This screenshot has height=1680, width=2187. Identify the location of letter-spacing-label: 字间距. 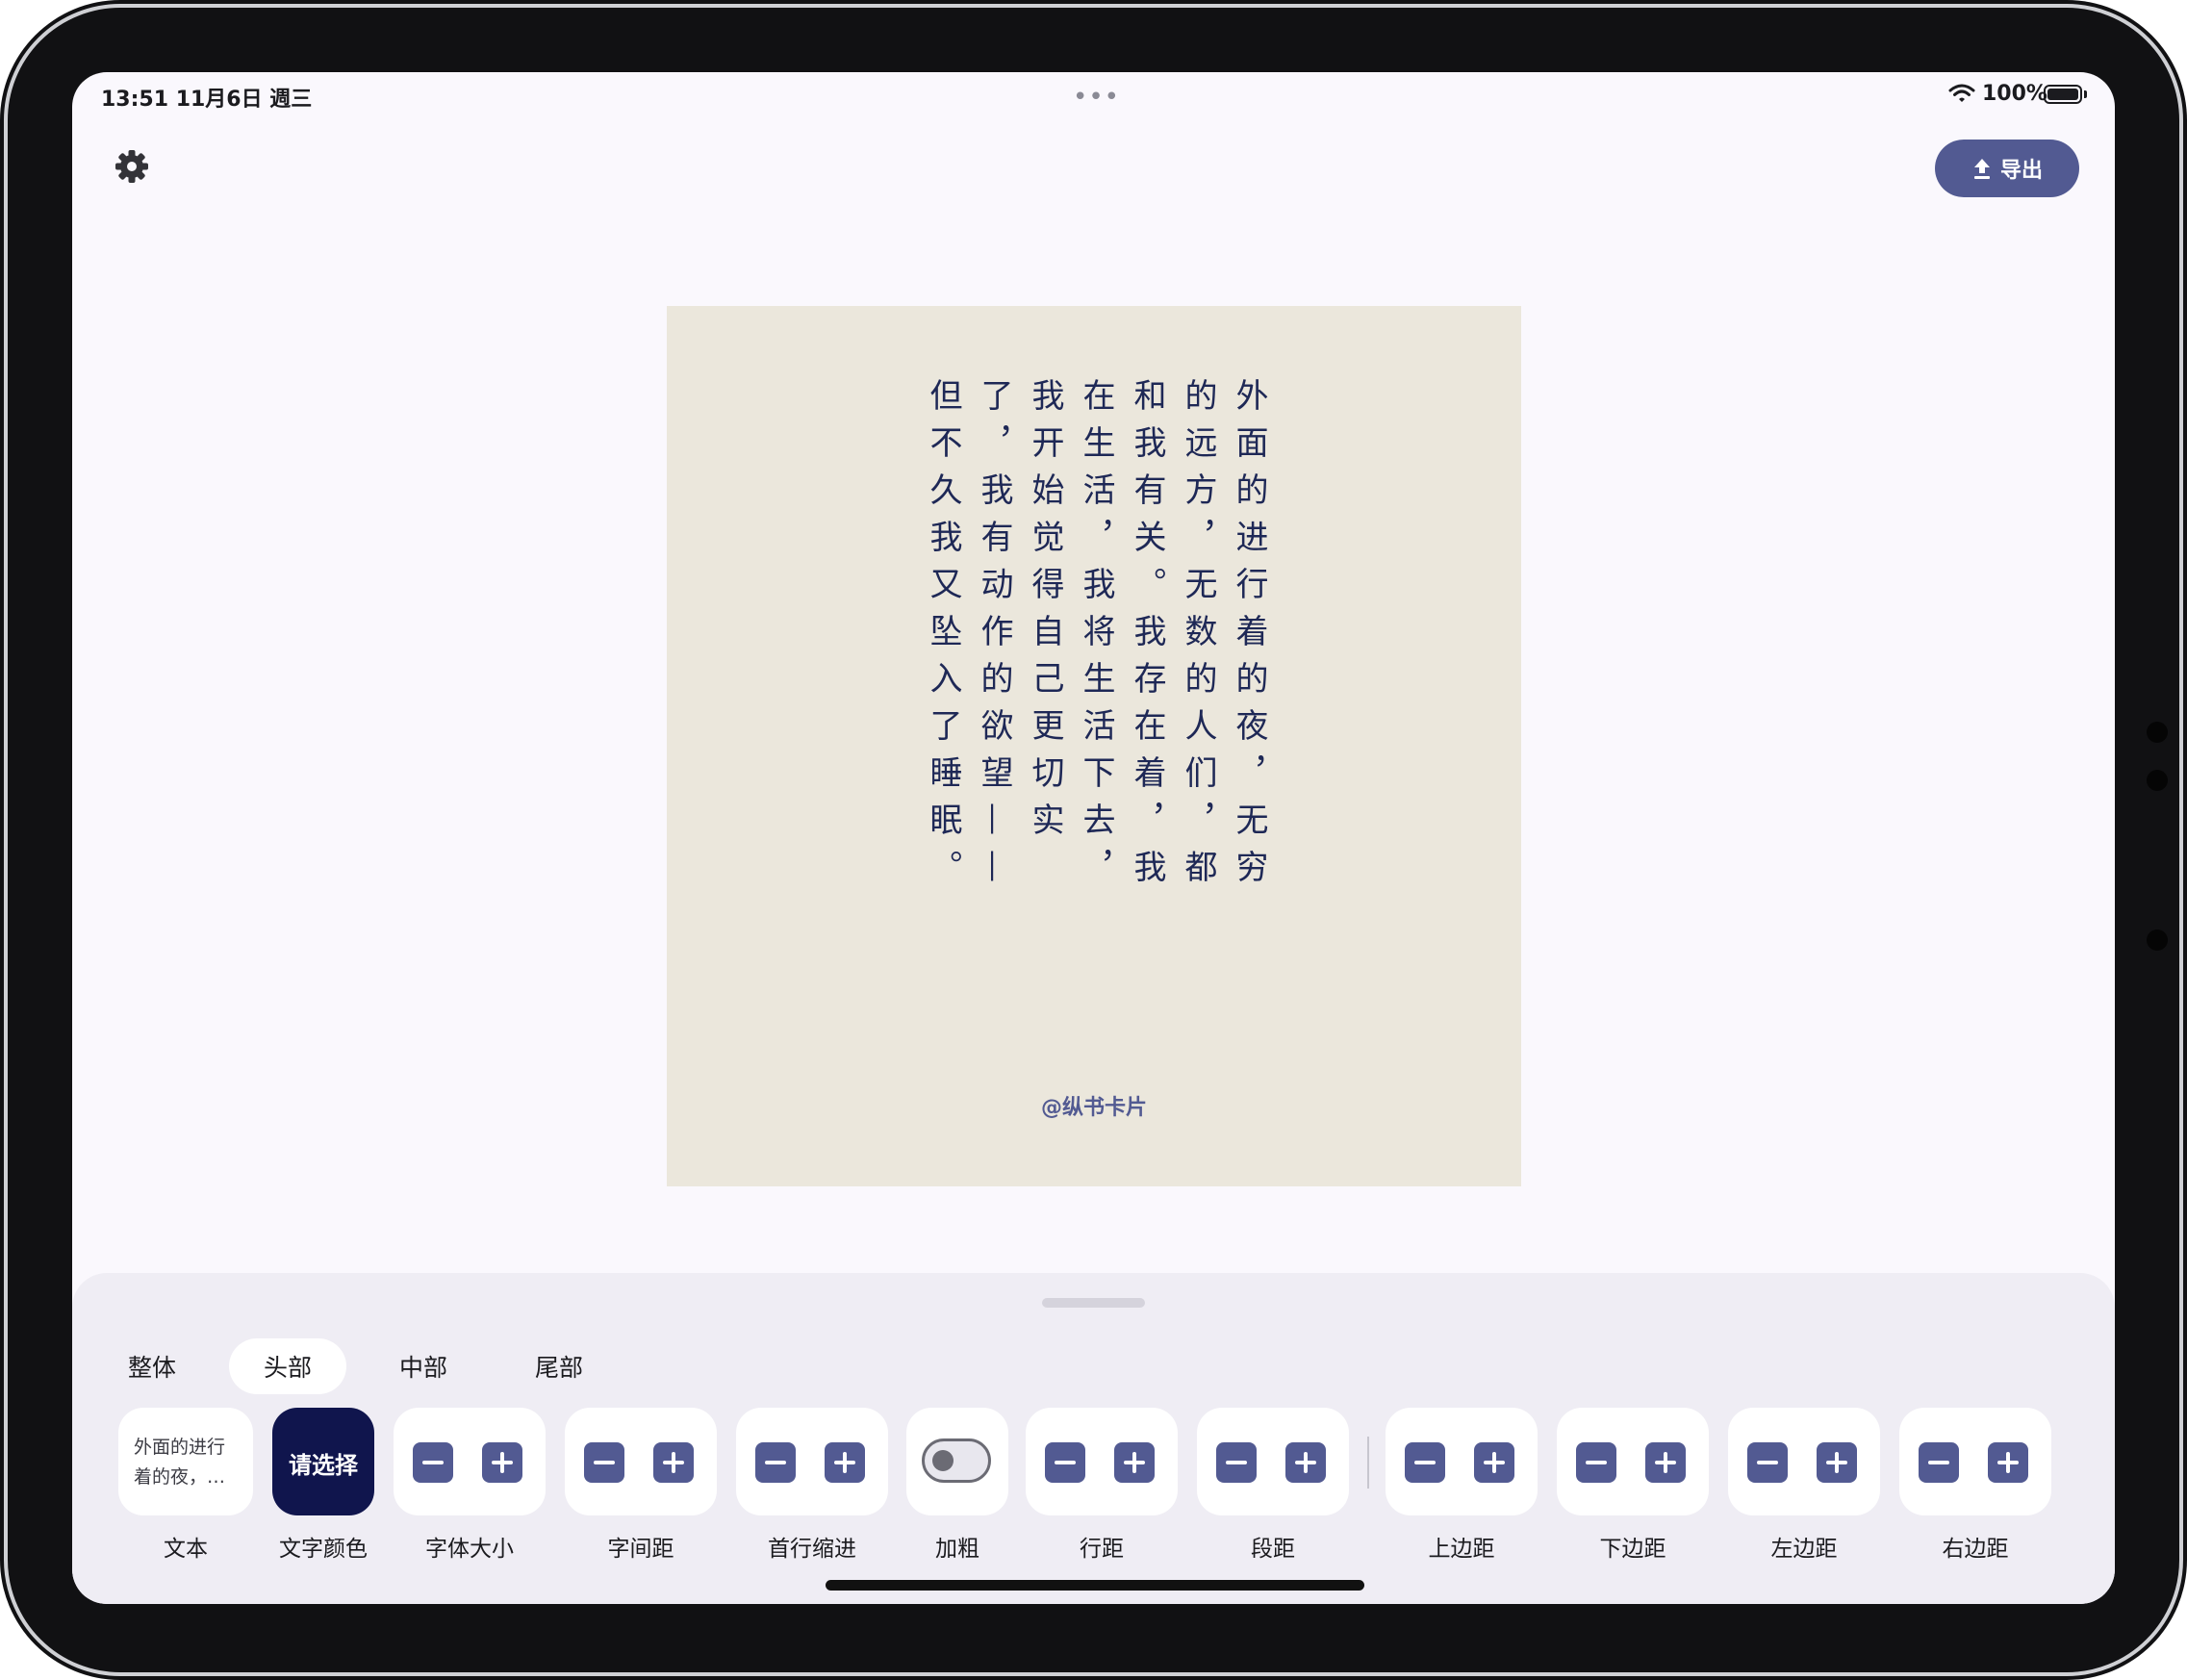
(640, 1549).